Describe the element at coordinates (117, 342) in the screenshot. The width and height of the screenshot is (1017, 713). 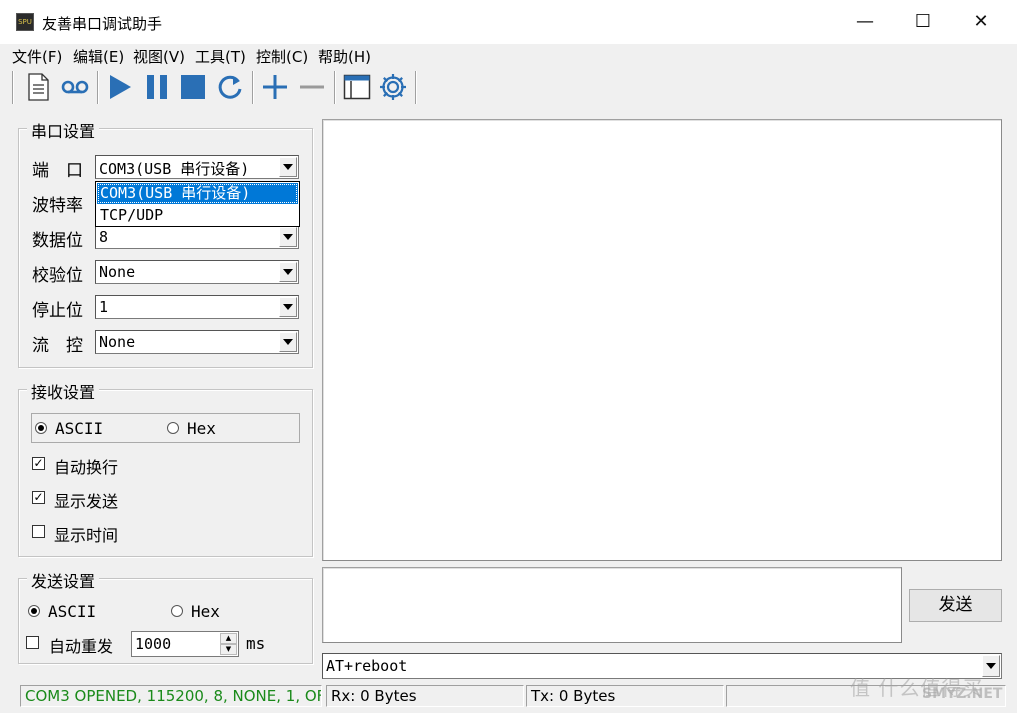
I see `flow-control-value: None` at that location.